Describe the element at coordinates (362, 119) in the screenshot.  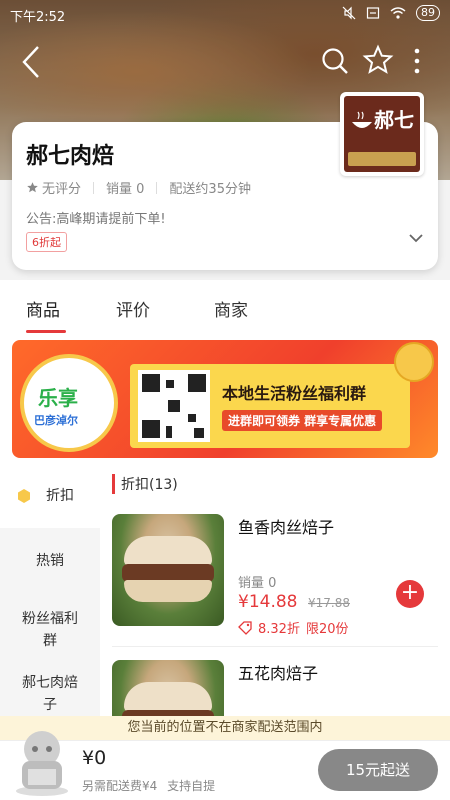
I see `bowl-icon` at that location.